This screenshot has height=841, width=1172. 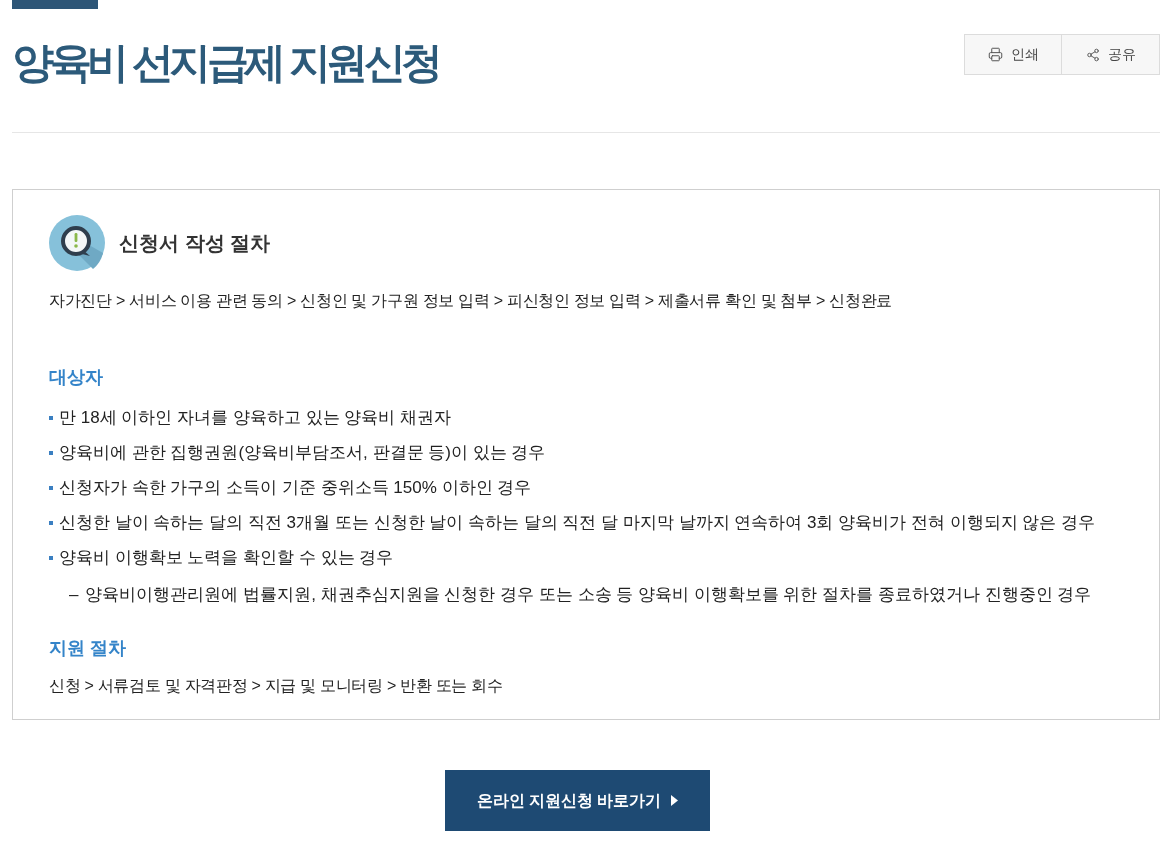 I want to click on share-button: 공유, so click(x=1111, y=54).